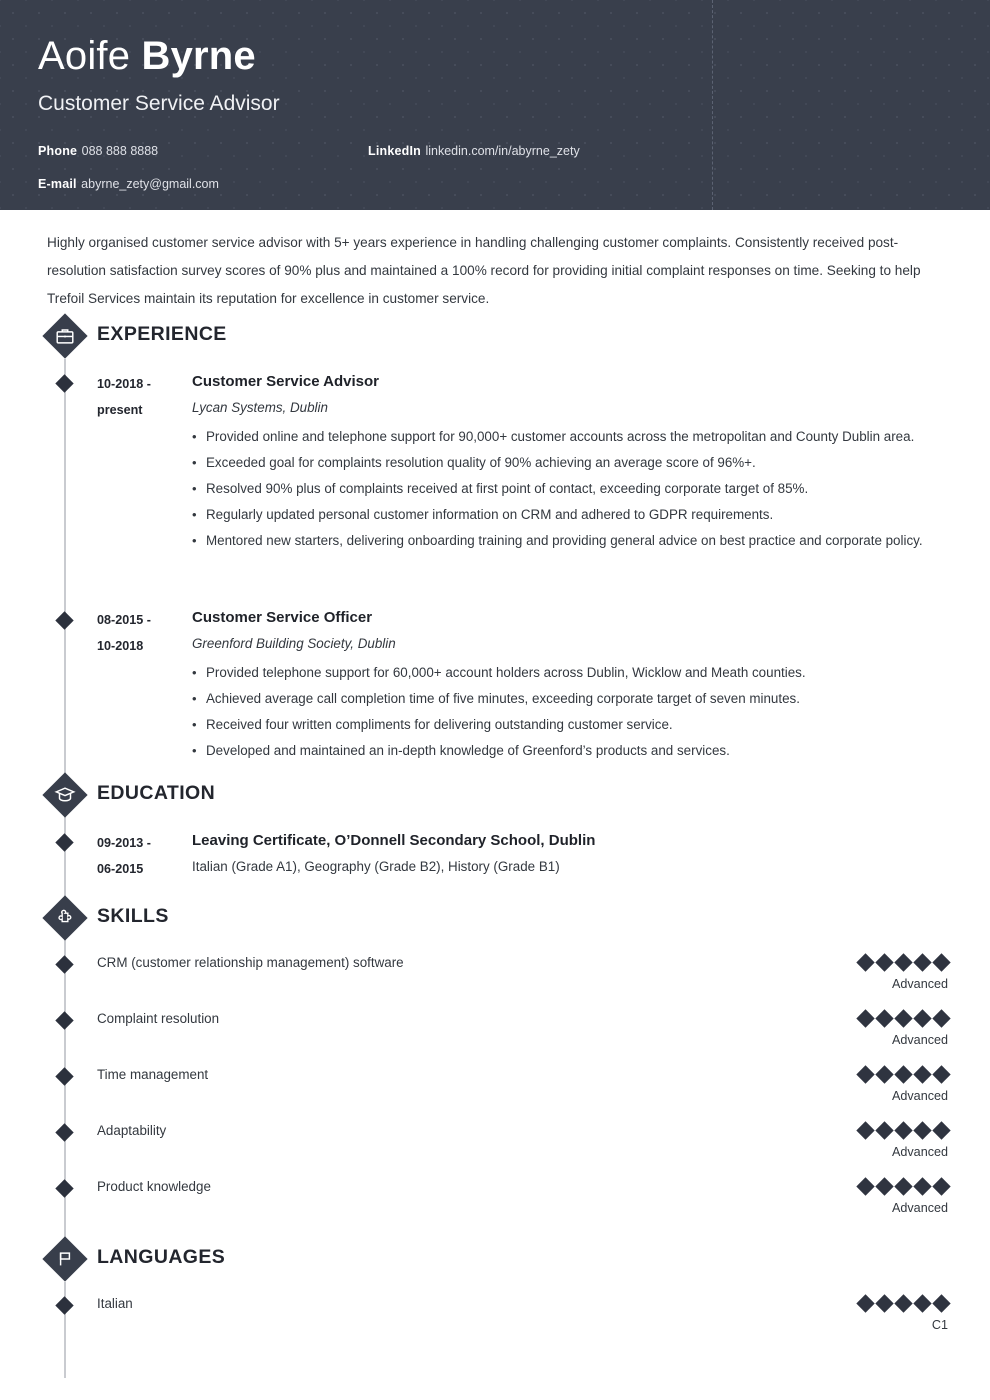 The width and height of the screenshot is (990, 1400). I want to click on section-header-skills: SKILLS, so click(495, 918).